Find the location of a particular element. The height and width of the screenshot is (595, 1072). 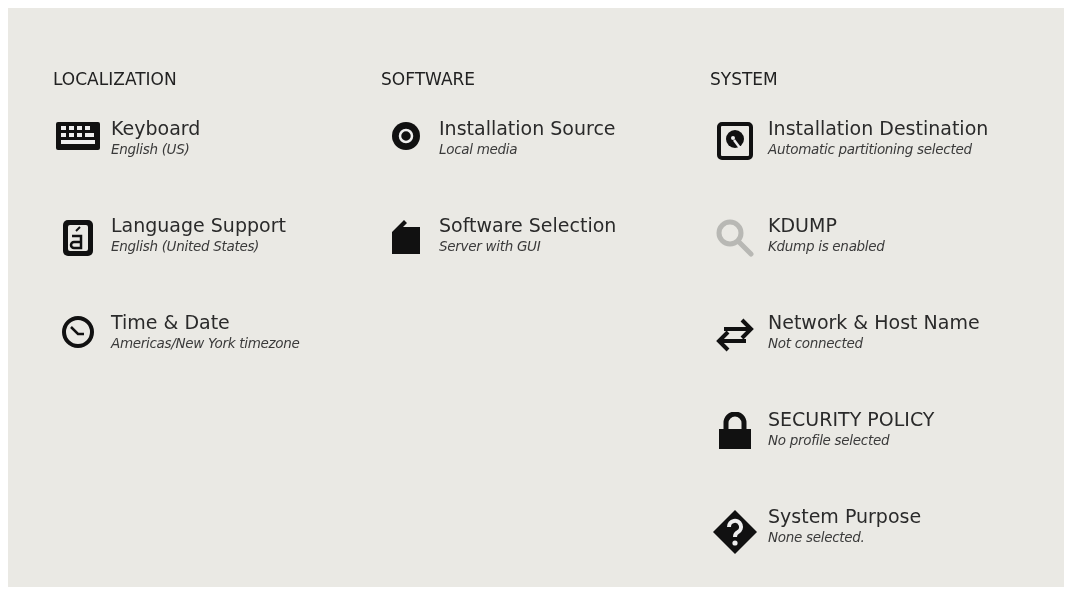

disc-icon is located at coordinates (406, 136).